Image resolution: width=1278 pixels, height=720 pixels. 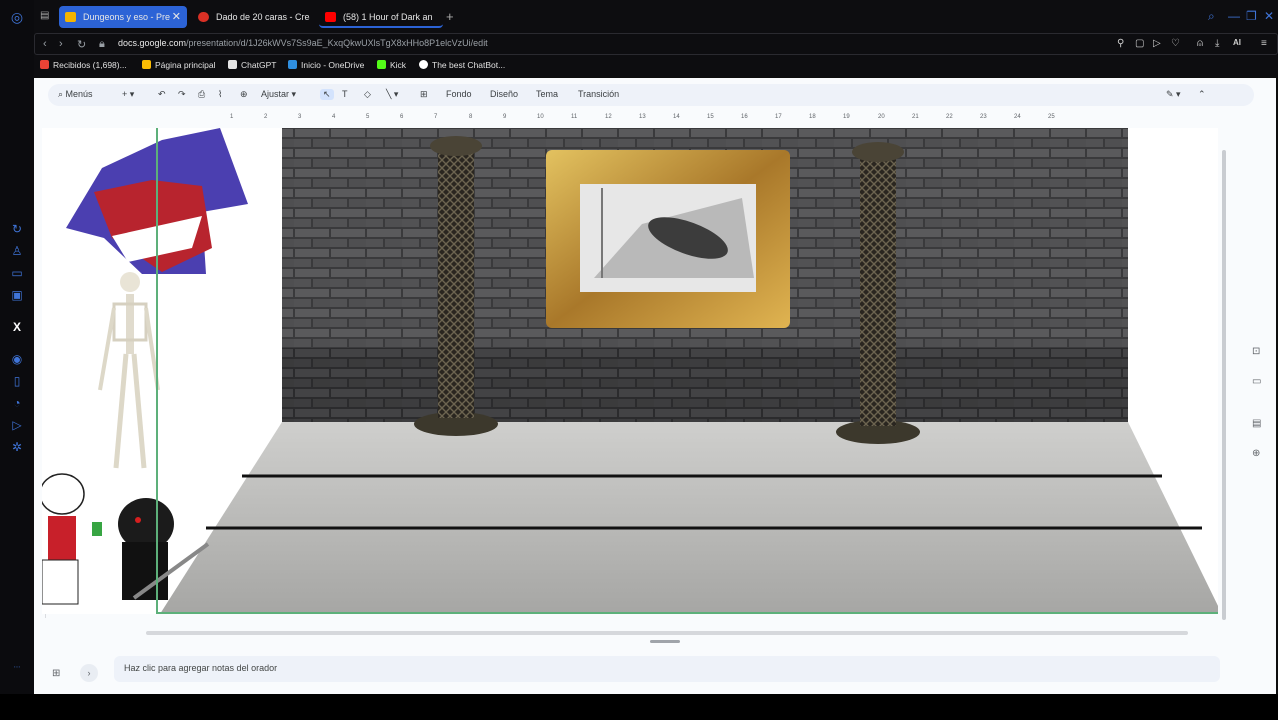 What do you see at coordinates (266, 117) in the screenshot?
I see `ruler-tick: 2` at bounding box center [266, 117].